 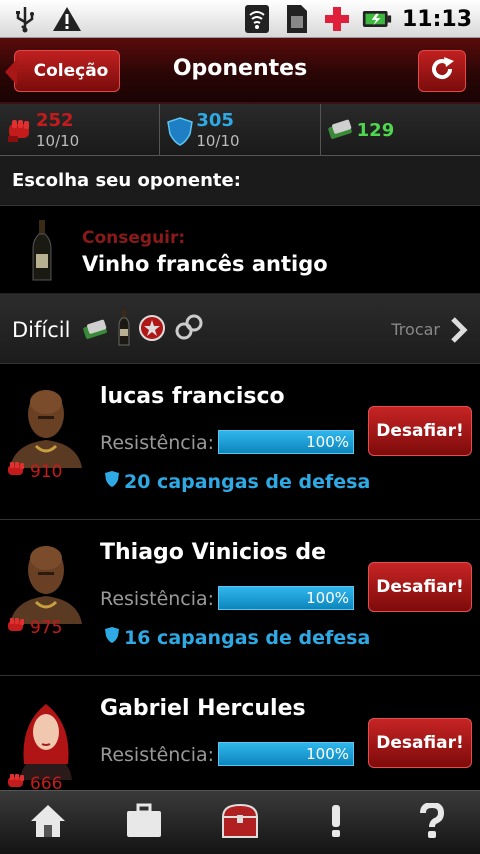 What do you see at coordinates (46, 782) in the screenshot?
I see `attack-value: 666` at bounding box center [46, 782].